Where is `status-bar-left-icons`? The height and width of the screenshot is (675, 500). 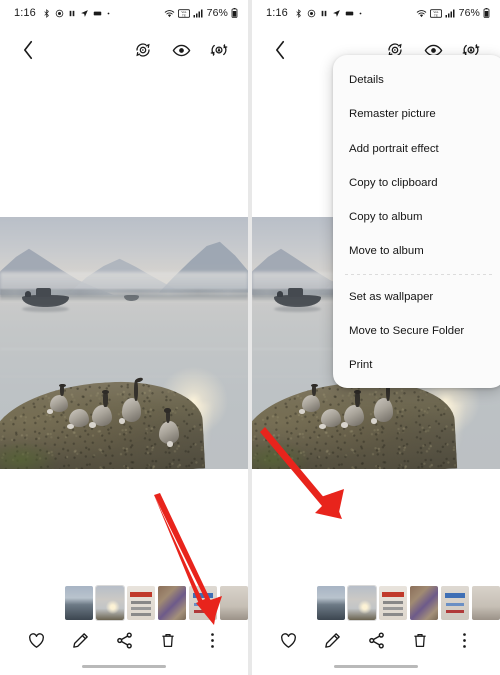
status-bar-left-icons is located at coordinates (328, 13).